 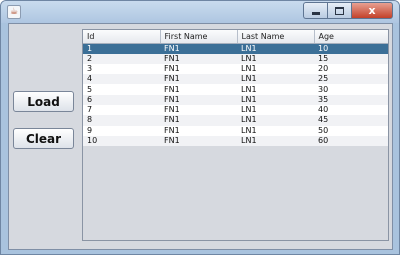 I want to click on table-cell-age: 50, so click(x=351, y=130).